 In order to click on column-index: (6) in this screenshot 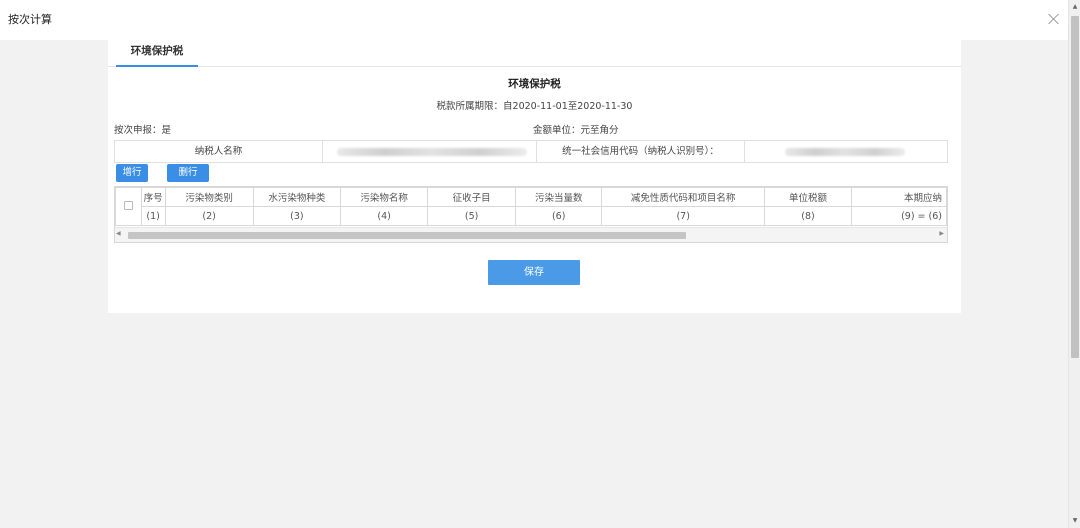, I will do `click(559, 216)`.